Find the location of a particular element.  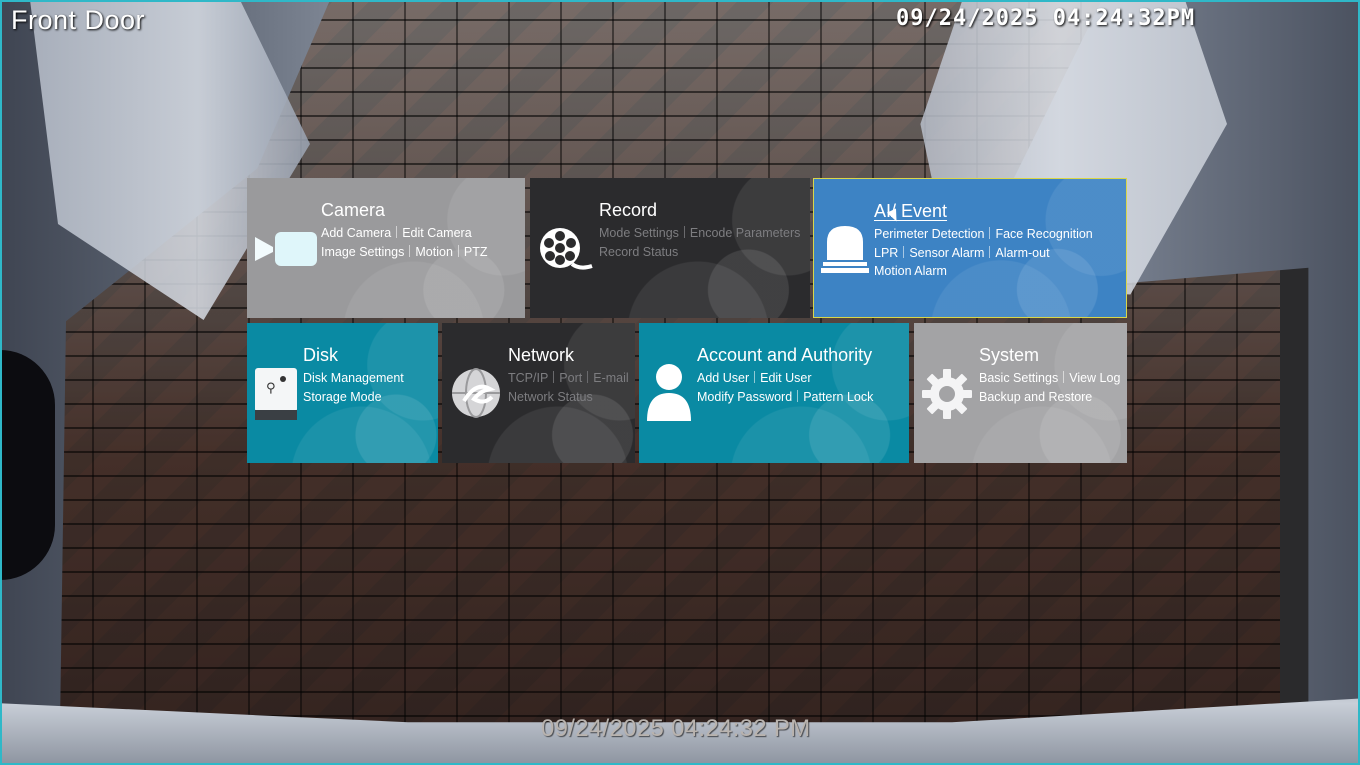

menu-link-tcp-ip: TCP/IP is located at coordinates (528, 378).